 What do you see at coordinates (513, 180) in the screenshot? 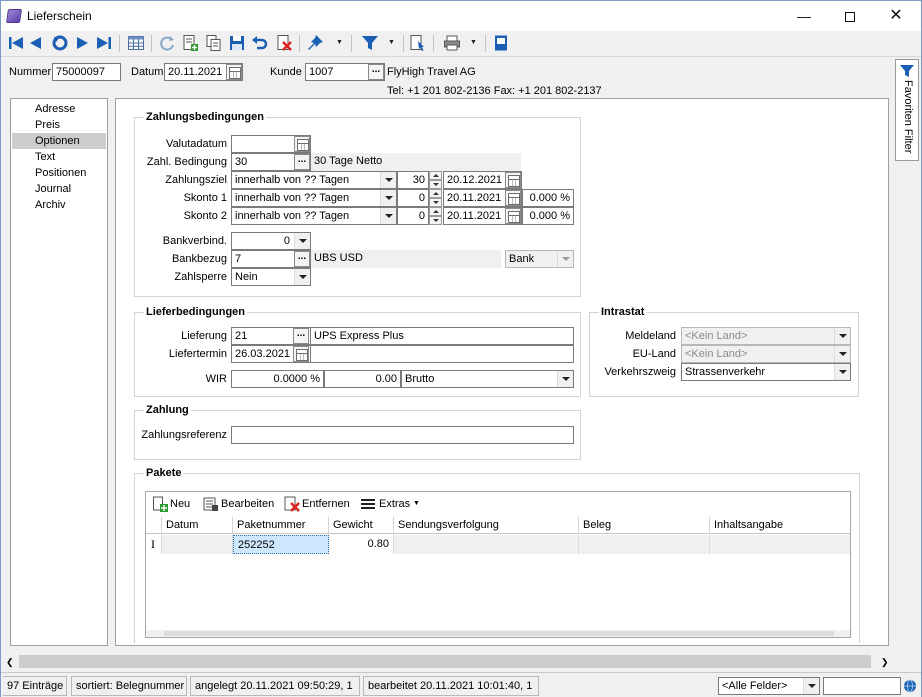
I see `zahlungsziel-calendar-icon` at bounding box center [513, 180].